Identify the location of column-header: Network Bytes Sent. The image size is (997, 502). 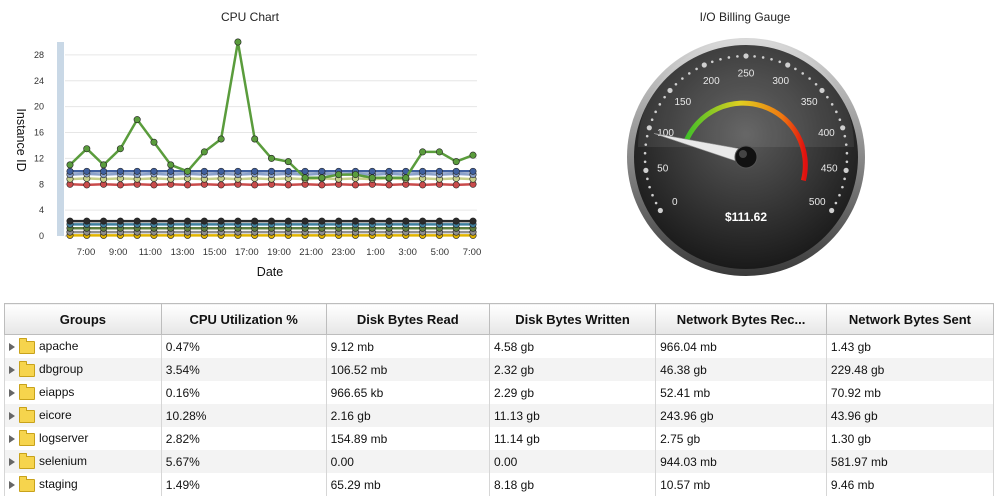
(910, 319).